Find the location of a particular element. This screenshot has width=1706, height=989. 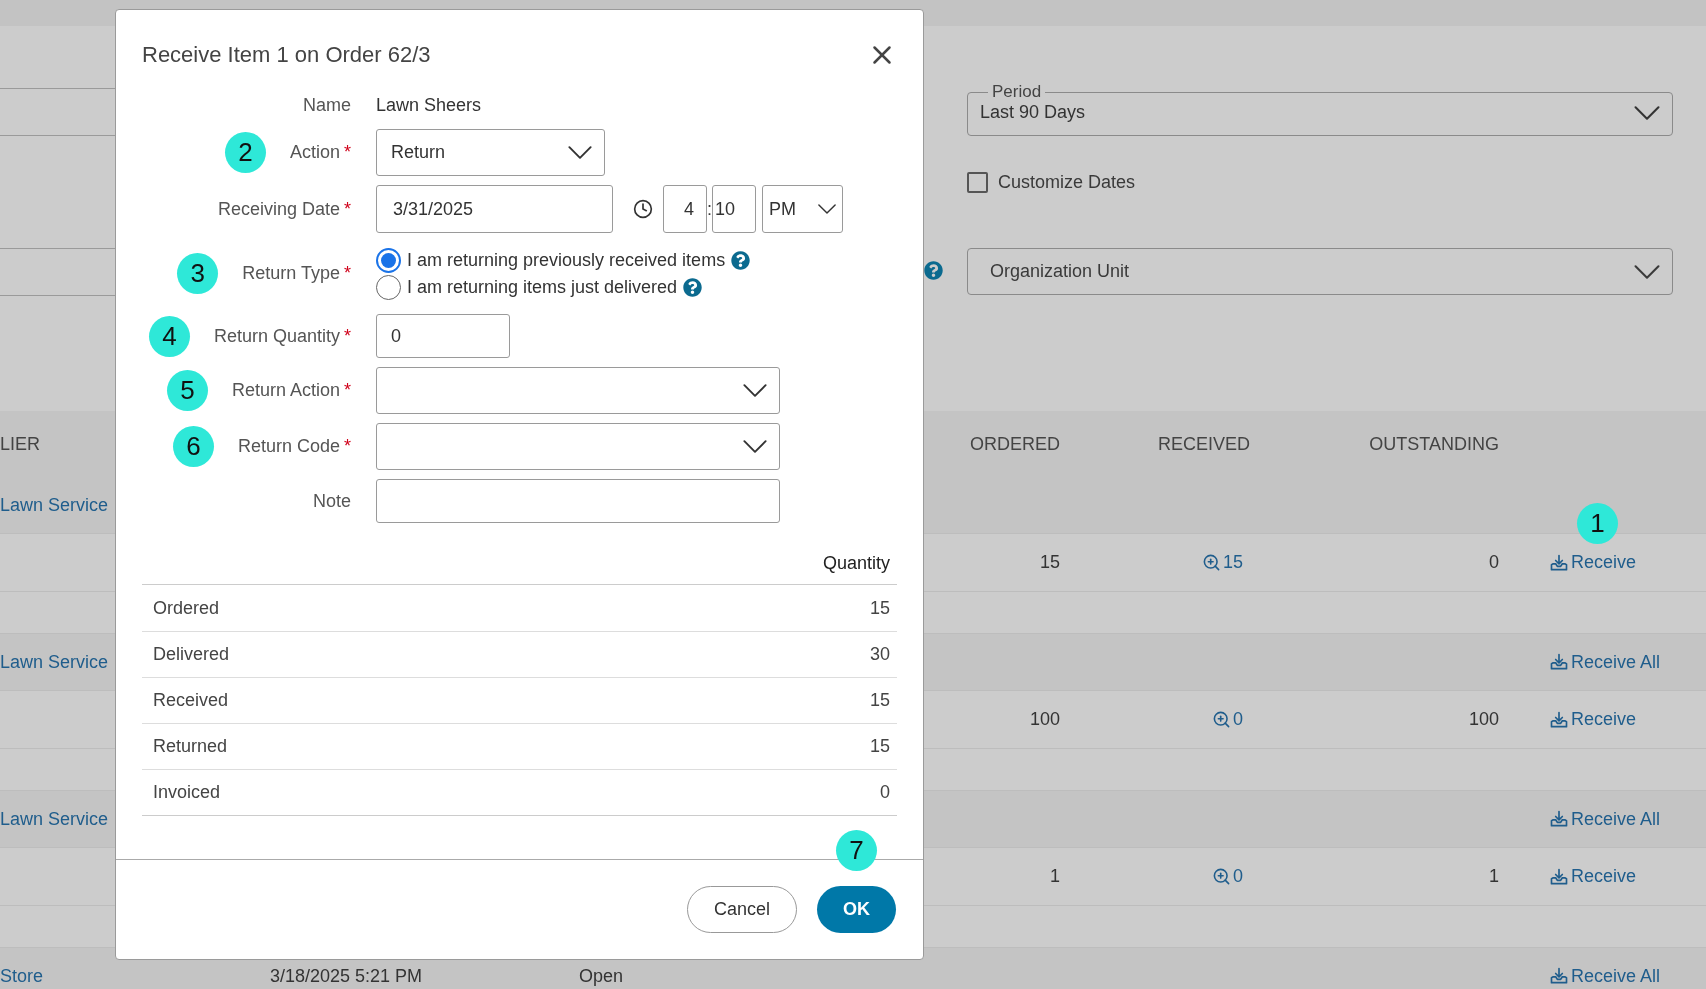

quantity-label: Ordered is located at coordinates (186, 608).